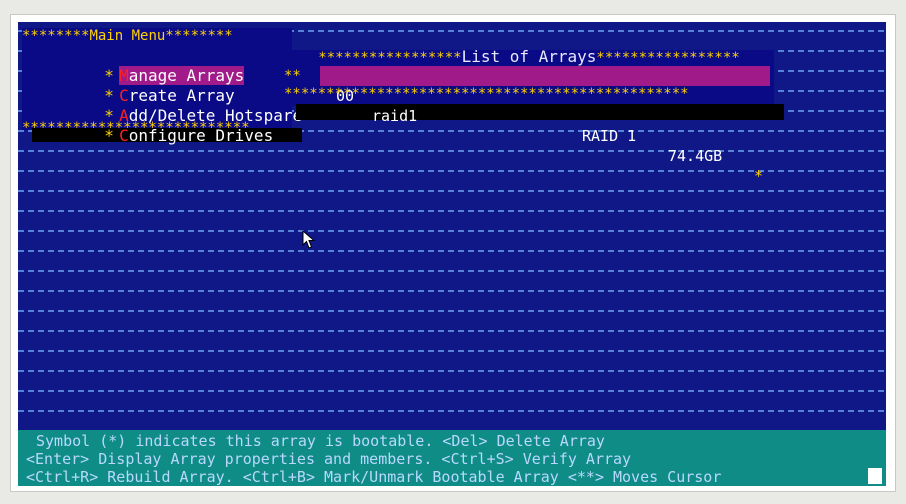  I want to click on array-list-title: List of Arrays, so click(529, 56).